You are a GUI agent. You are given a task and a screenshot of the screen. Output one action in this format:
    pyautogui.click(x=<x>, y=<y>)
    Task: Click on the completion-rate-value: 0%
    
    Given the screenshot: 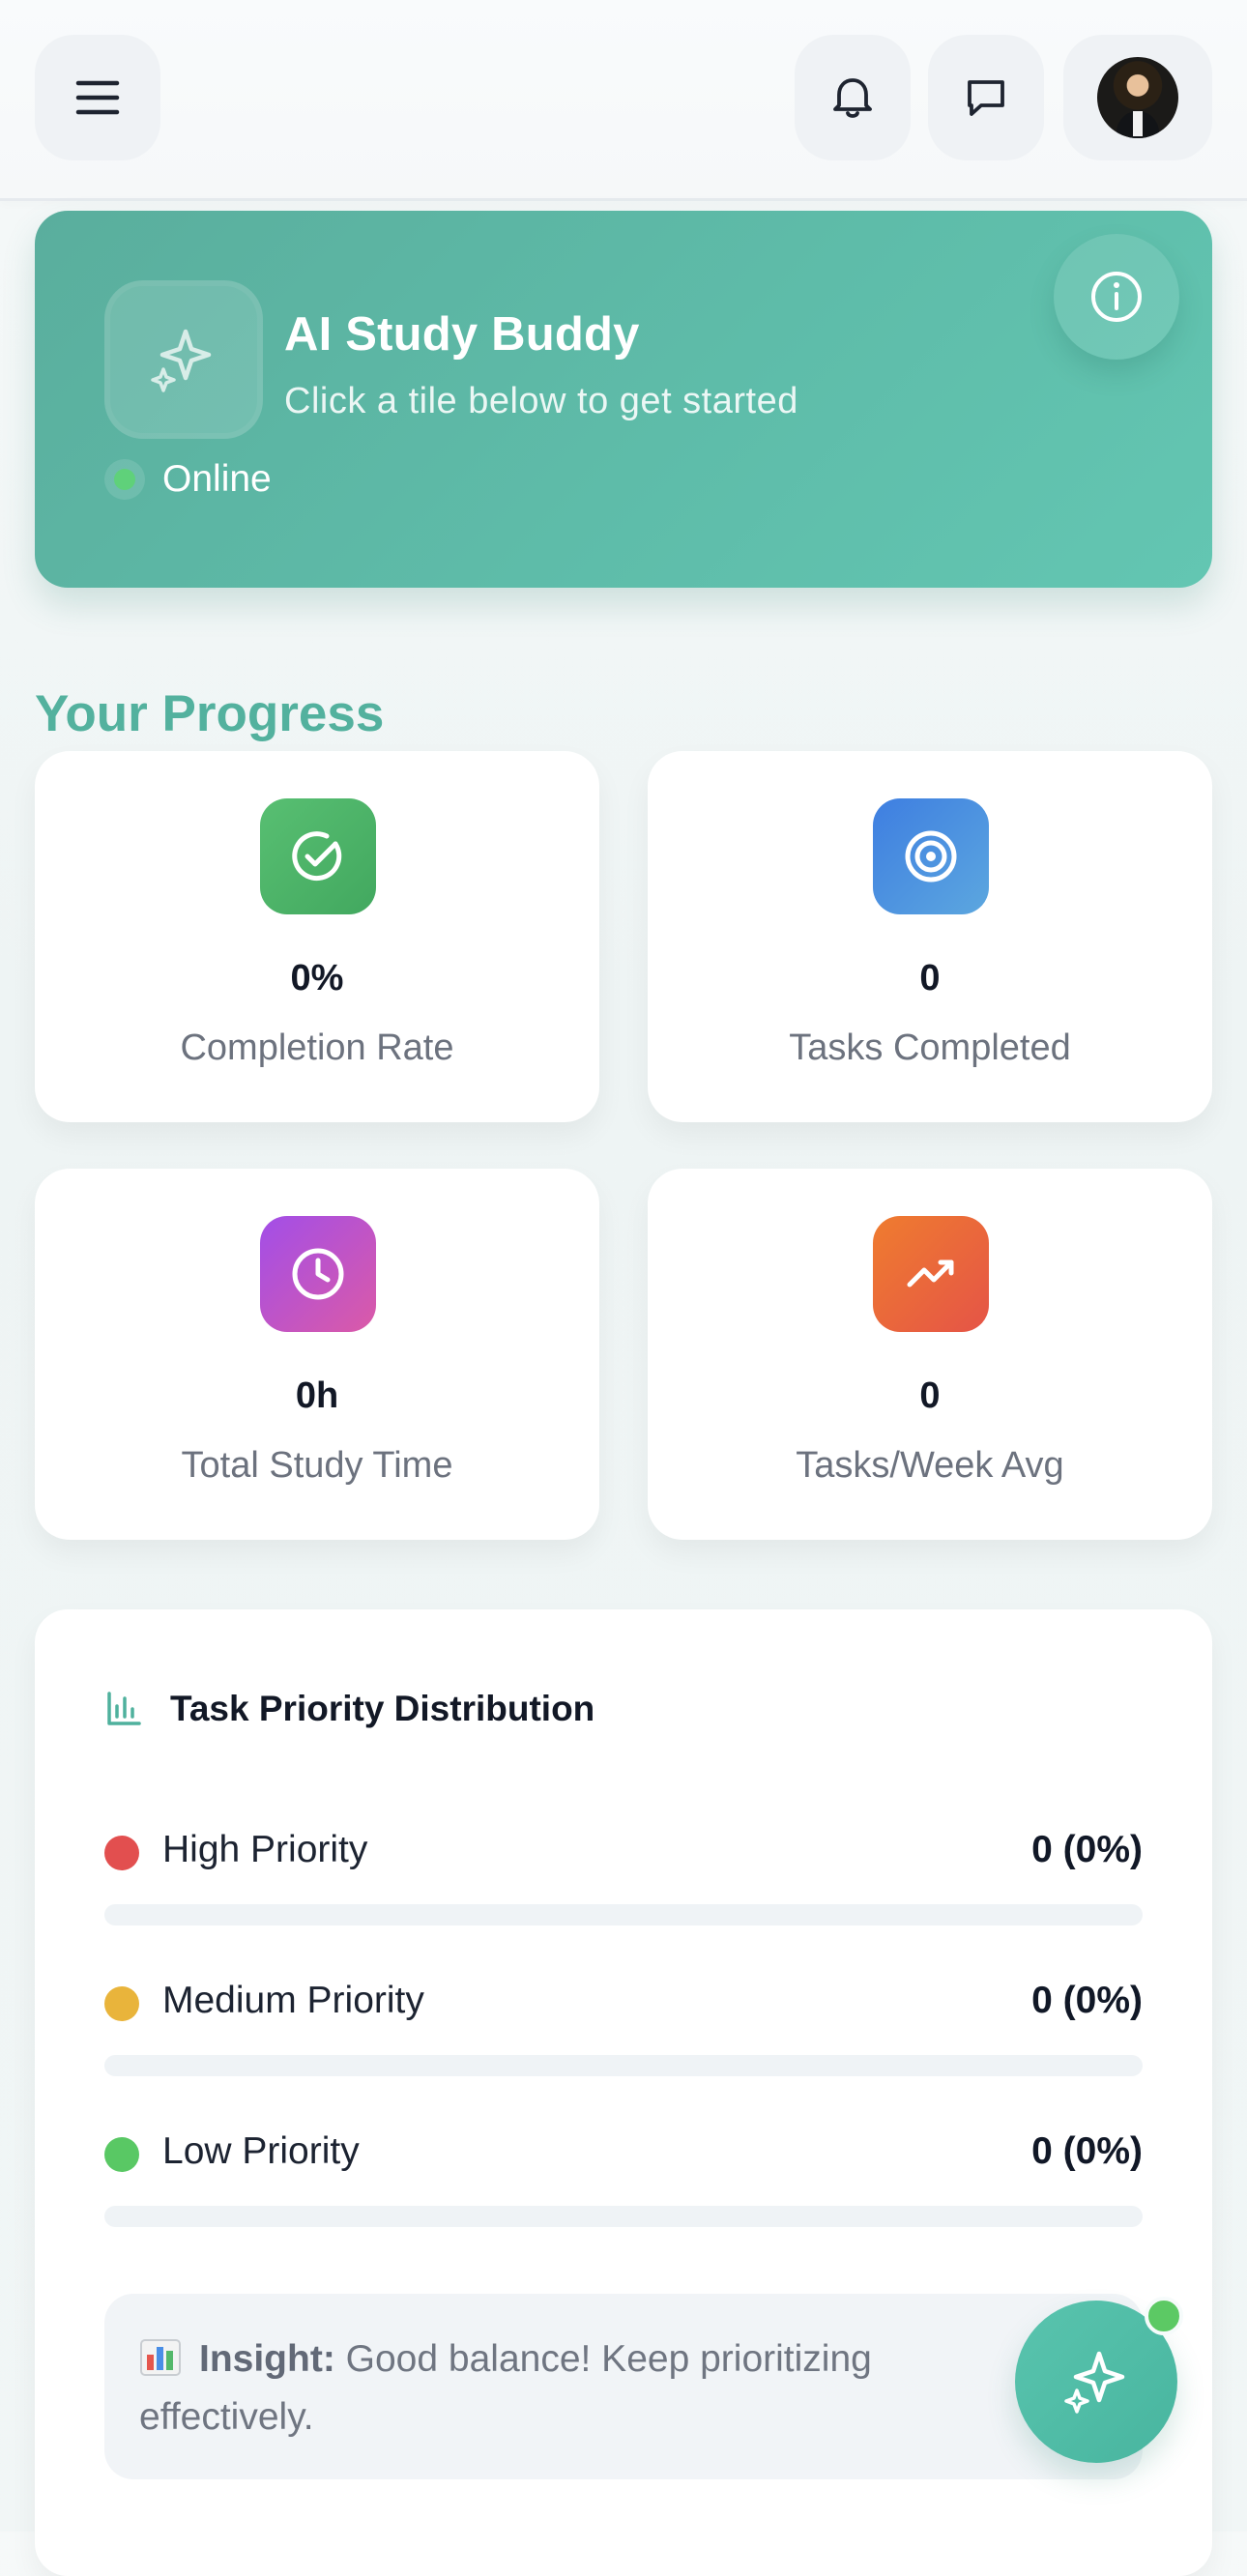 What is the action you would take?
    pyautogui.click(x=317, y=978)
    